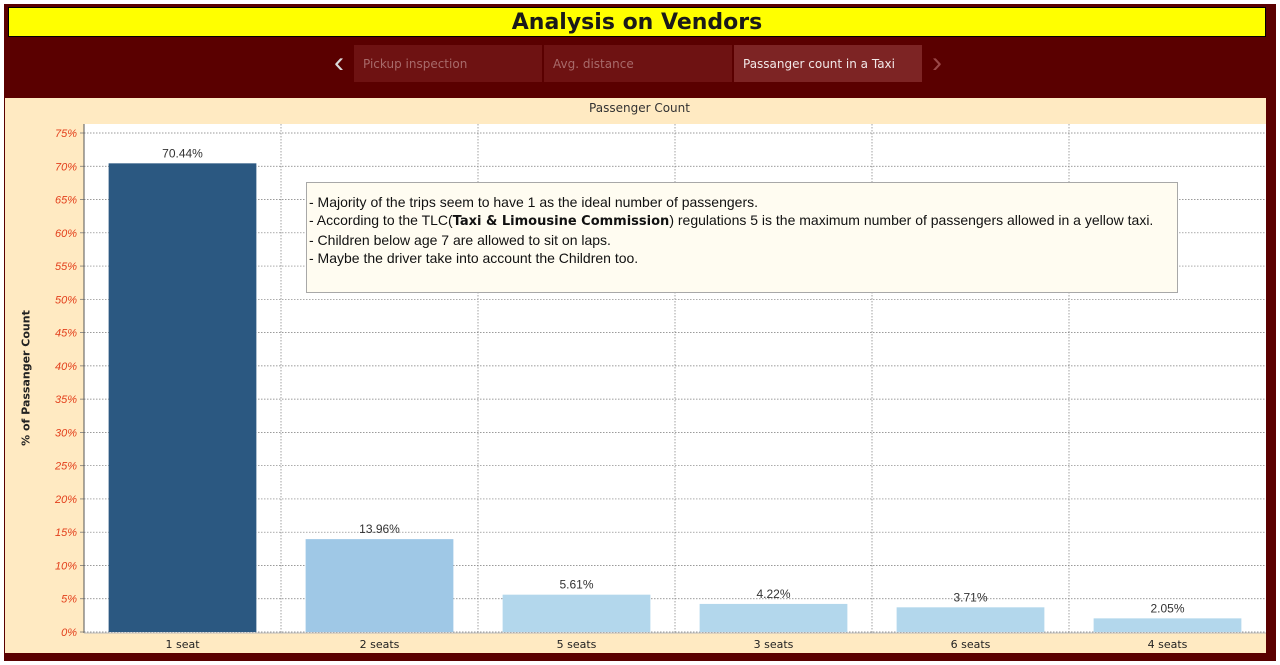  What do you see at coordinates (66, 367) in the screenshot?
I see `y-tick-label: 40%` at bounding box center [66, 367].